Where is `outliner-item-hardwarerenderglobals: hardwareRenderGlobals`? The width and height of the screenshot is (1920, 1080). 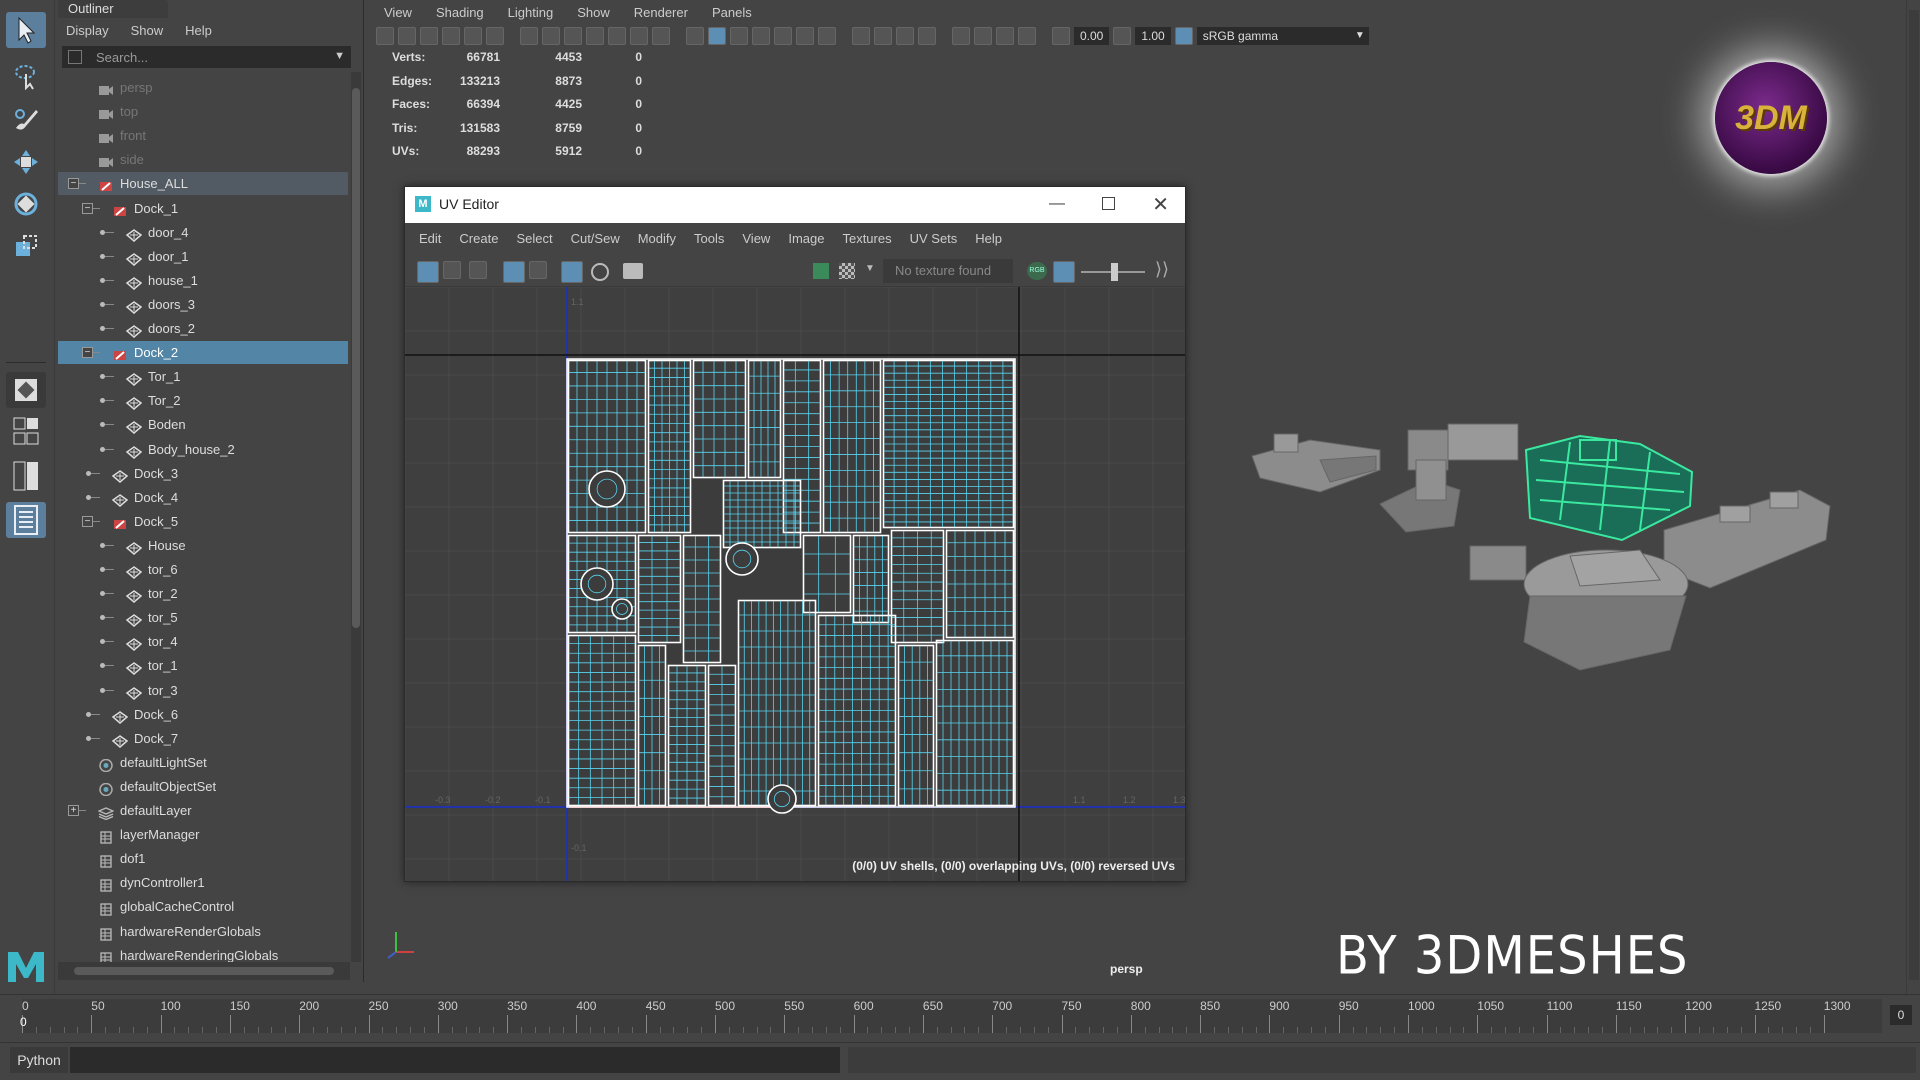 outliner-item-hardwarerenderglobals: hardwareRenderGlobals is located at coordinates (203, 931).